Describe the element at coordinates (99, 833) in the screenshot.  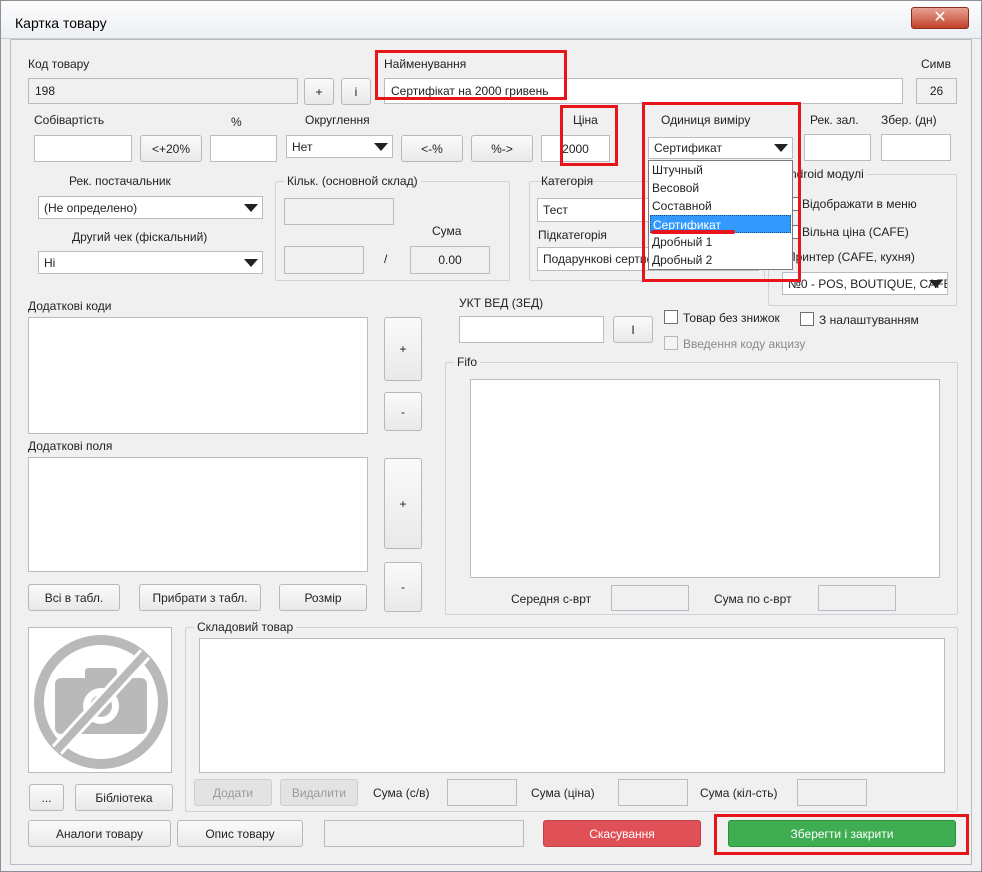
I see `analogs-button: Аналоги товару` at that location.